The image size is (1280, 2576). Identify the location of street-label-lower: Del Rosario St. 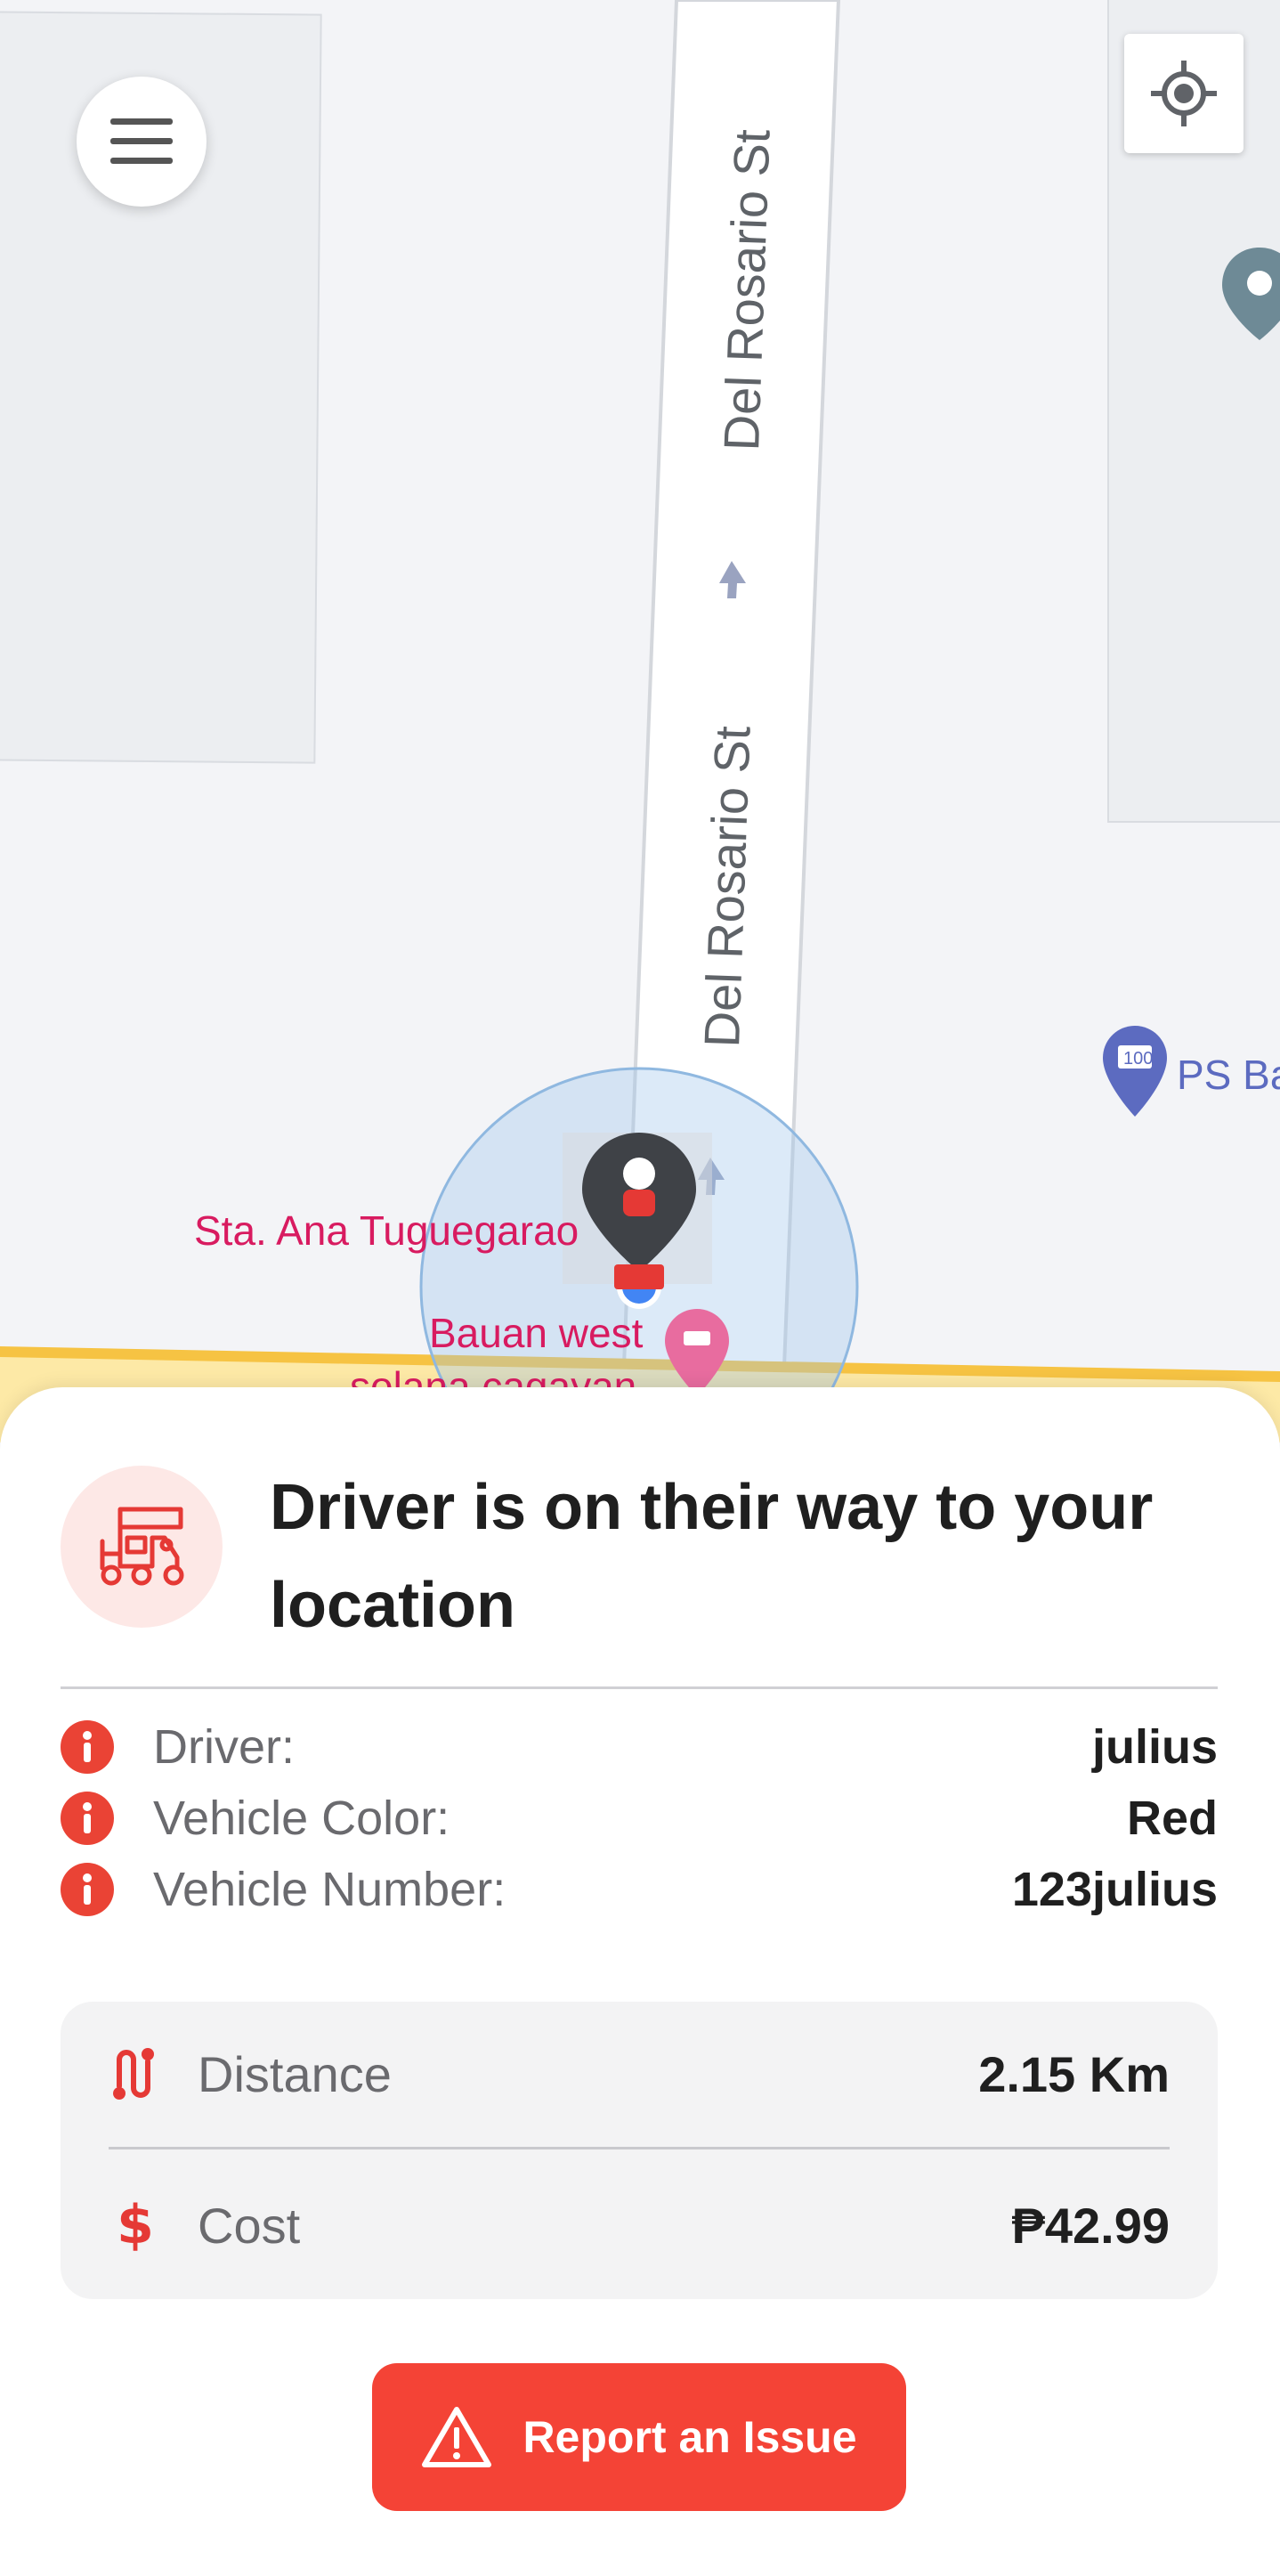
(727, 887).